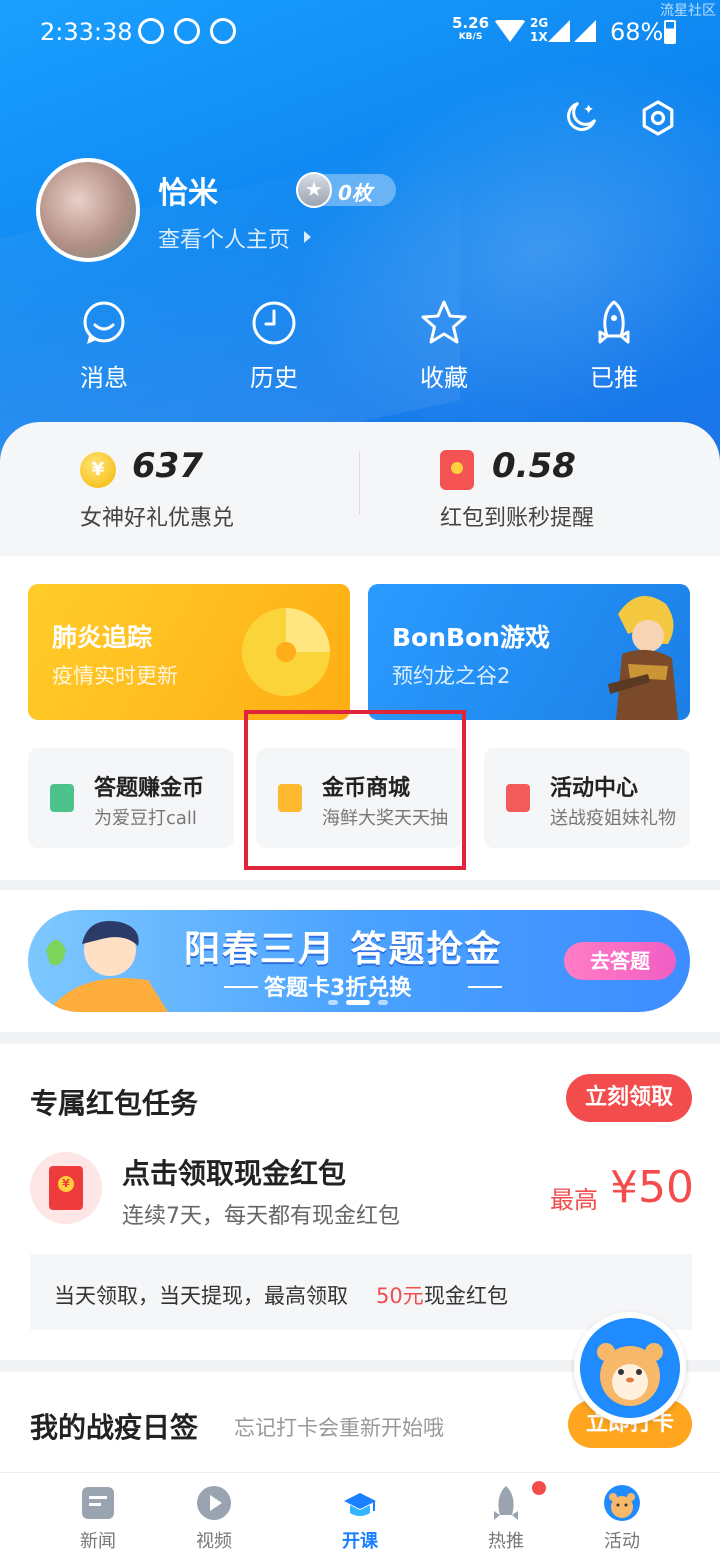  What do you see at coordinates (400, 1296) in the screenshot?
I see `note-highlight: 50元` at bounding box center [400, 1296].